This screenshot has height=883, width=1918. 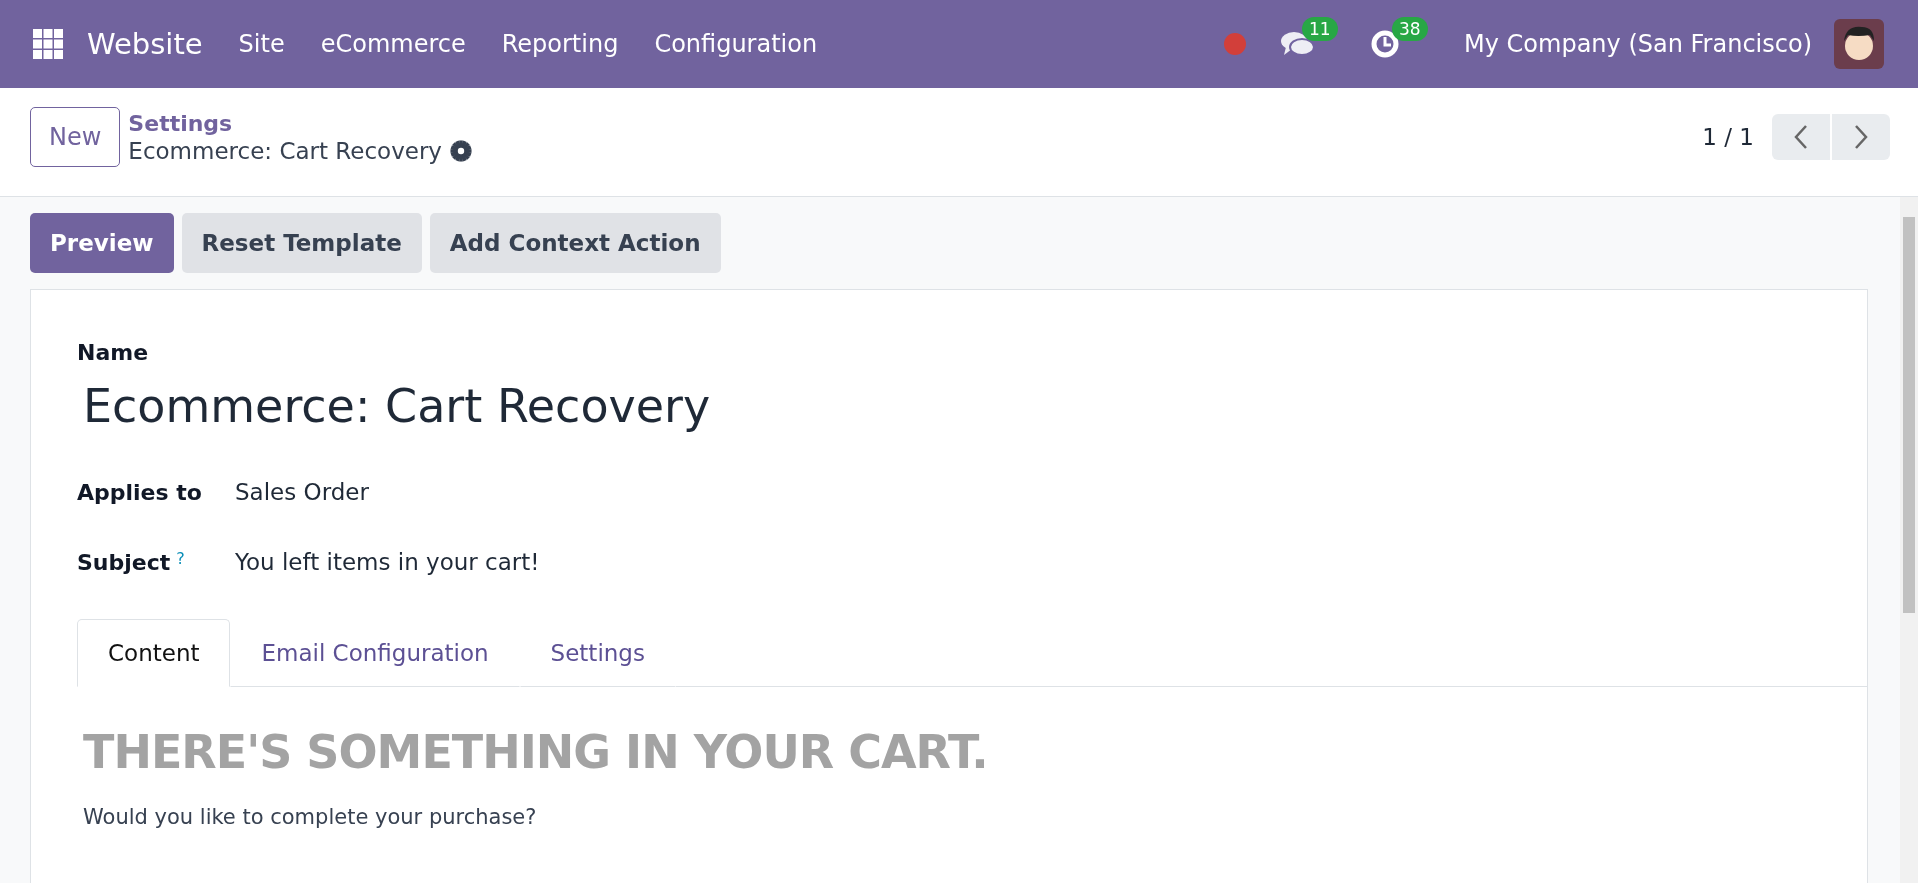 I want to click on activity-count-badge: 38, so click(x=1410, y=29).